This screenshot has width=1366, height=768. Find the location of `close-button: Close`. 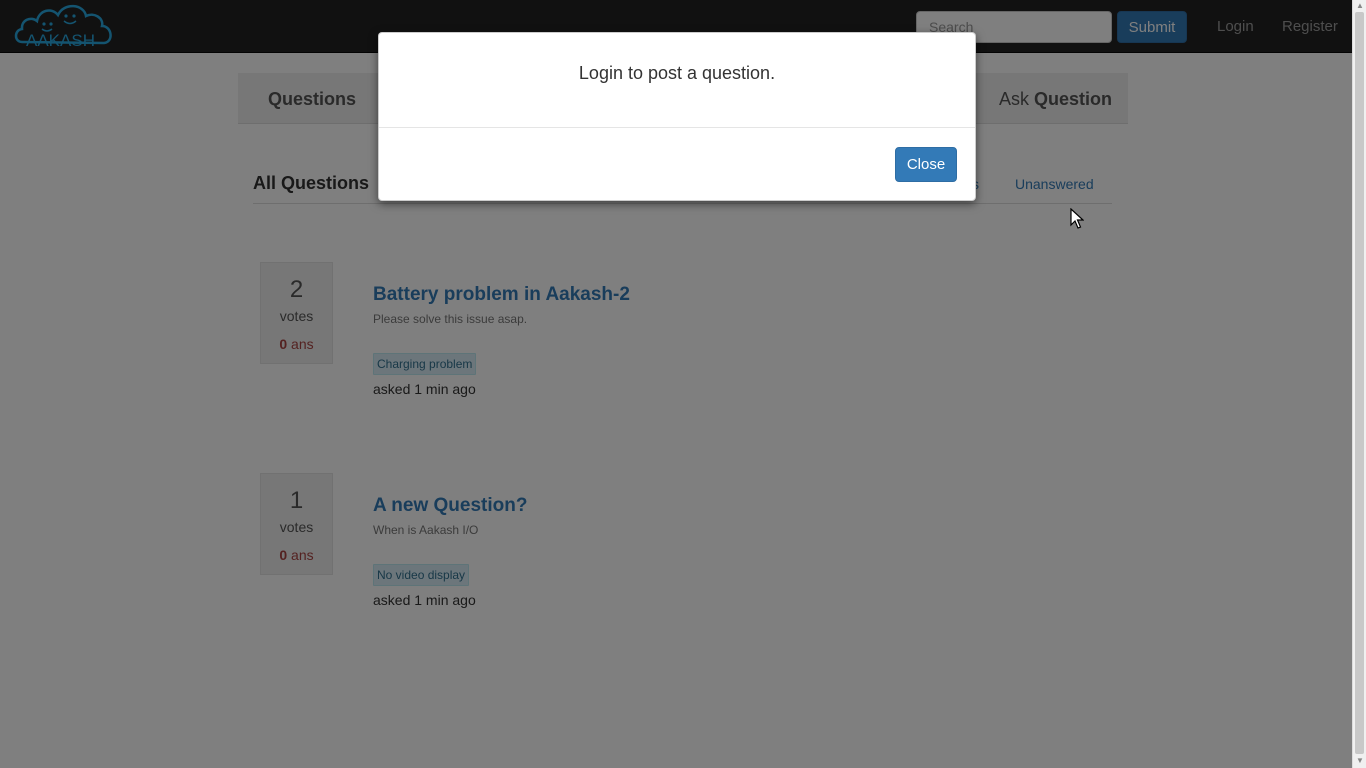

close-button: Close is located at coordinates (926, 164).